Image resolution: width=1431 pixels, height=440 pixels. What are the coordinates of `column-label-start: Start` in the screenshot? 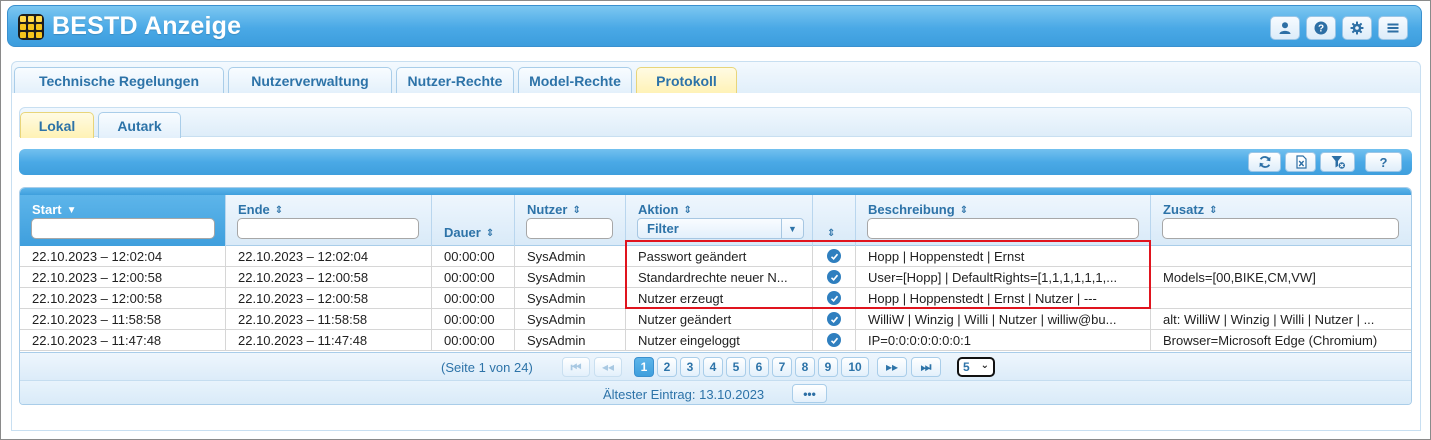 It's located at (47, 209).